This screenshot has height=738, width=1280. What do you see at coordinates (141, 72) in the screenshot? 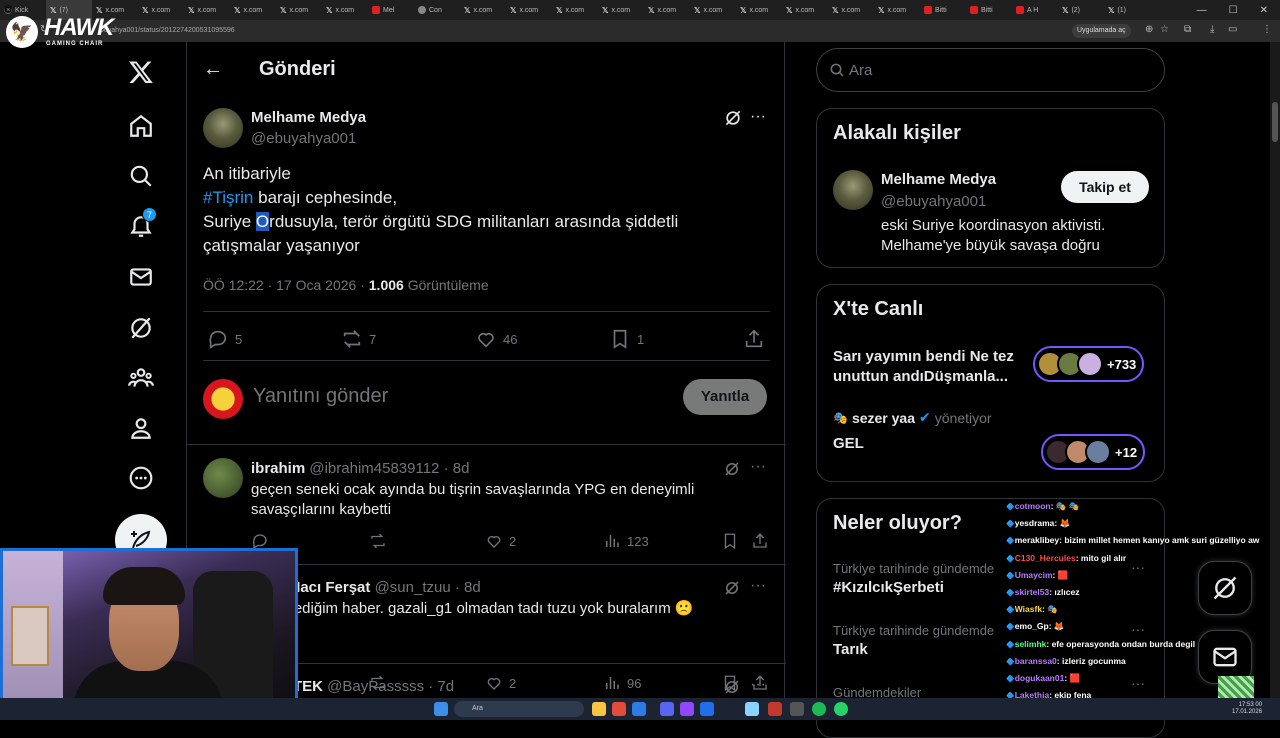
I see `x-logo-icon` at bounding box center [141, 72].